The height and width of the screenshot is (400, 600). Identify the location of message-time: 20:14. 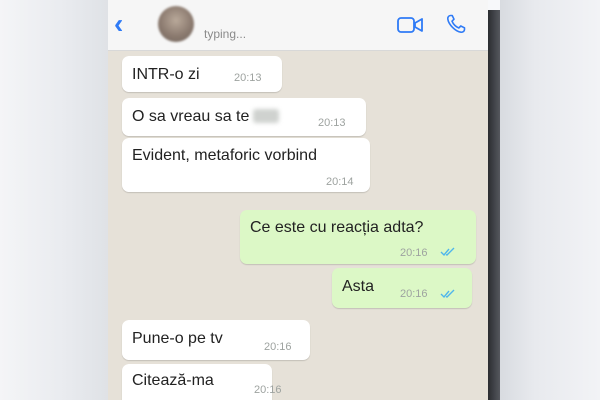
(340, 182).